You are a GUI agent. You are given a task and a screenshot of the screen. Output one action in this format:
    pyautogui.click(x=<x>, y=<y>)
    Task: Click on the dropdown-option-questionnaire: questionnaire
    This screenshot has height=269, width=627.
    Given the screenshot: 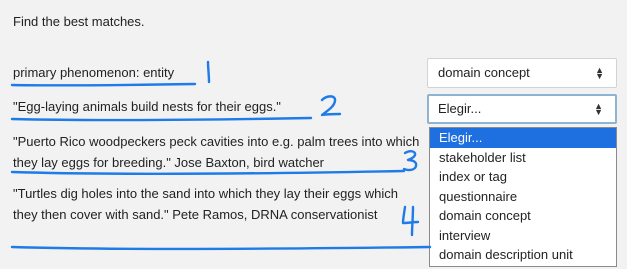 What is the action you would take?
    pyautogui.click(x=523, y=197)
    